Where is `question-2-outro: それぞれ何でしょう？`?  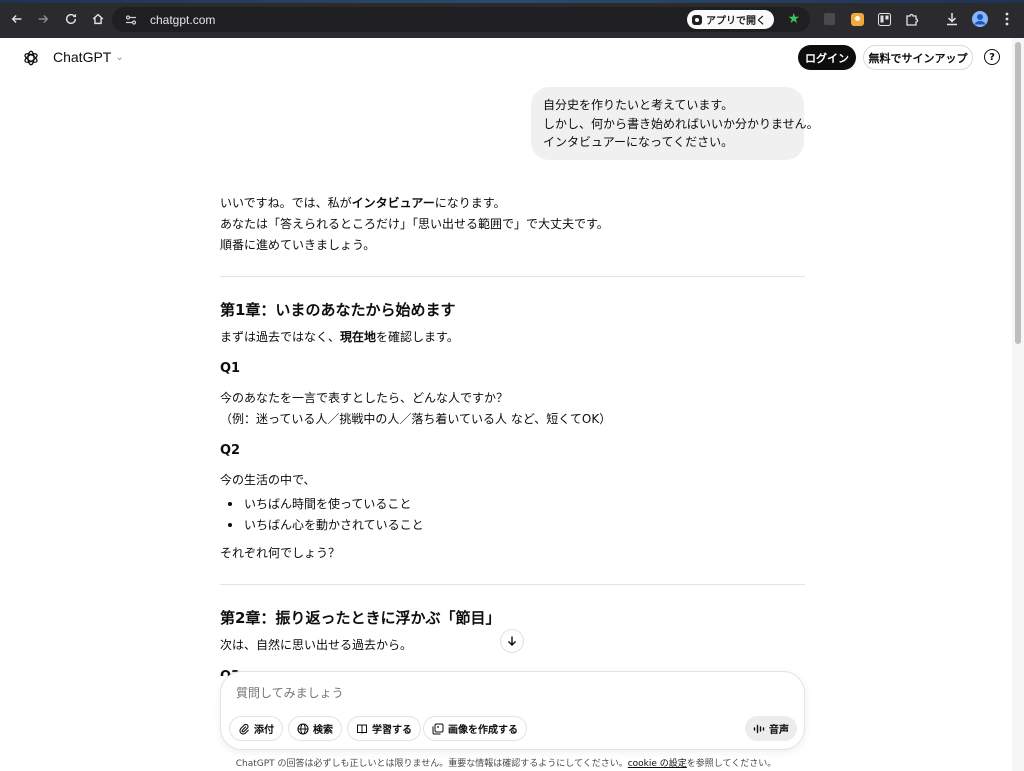
question-2-outro: それぞれ何でしょう？ is located at coordinates (280, 553).